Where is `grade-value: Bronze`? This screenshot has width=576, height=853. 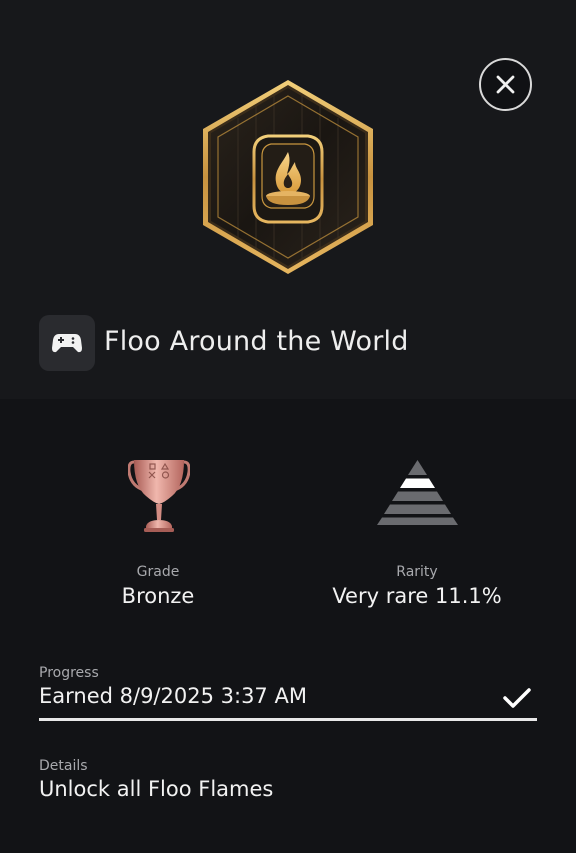
grade-value: Bronze is located at coordinates (158, 596).